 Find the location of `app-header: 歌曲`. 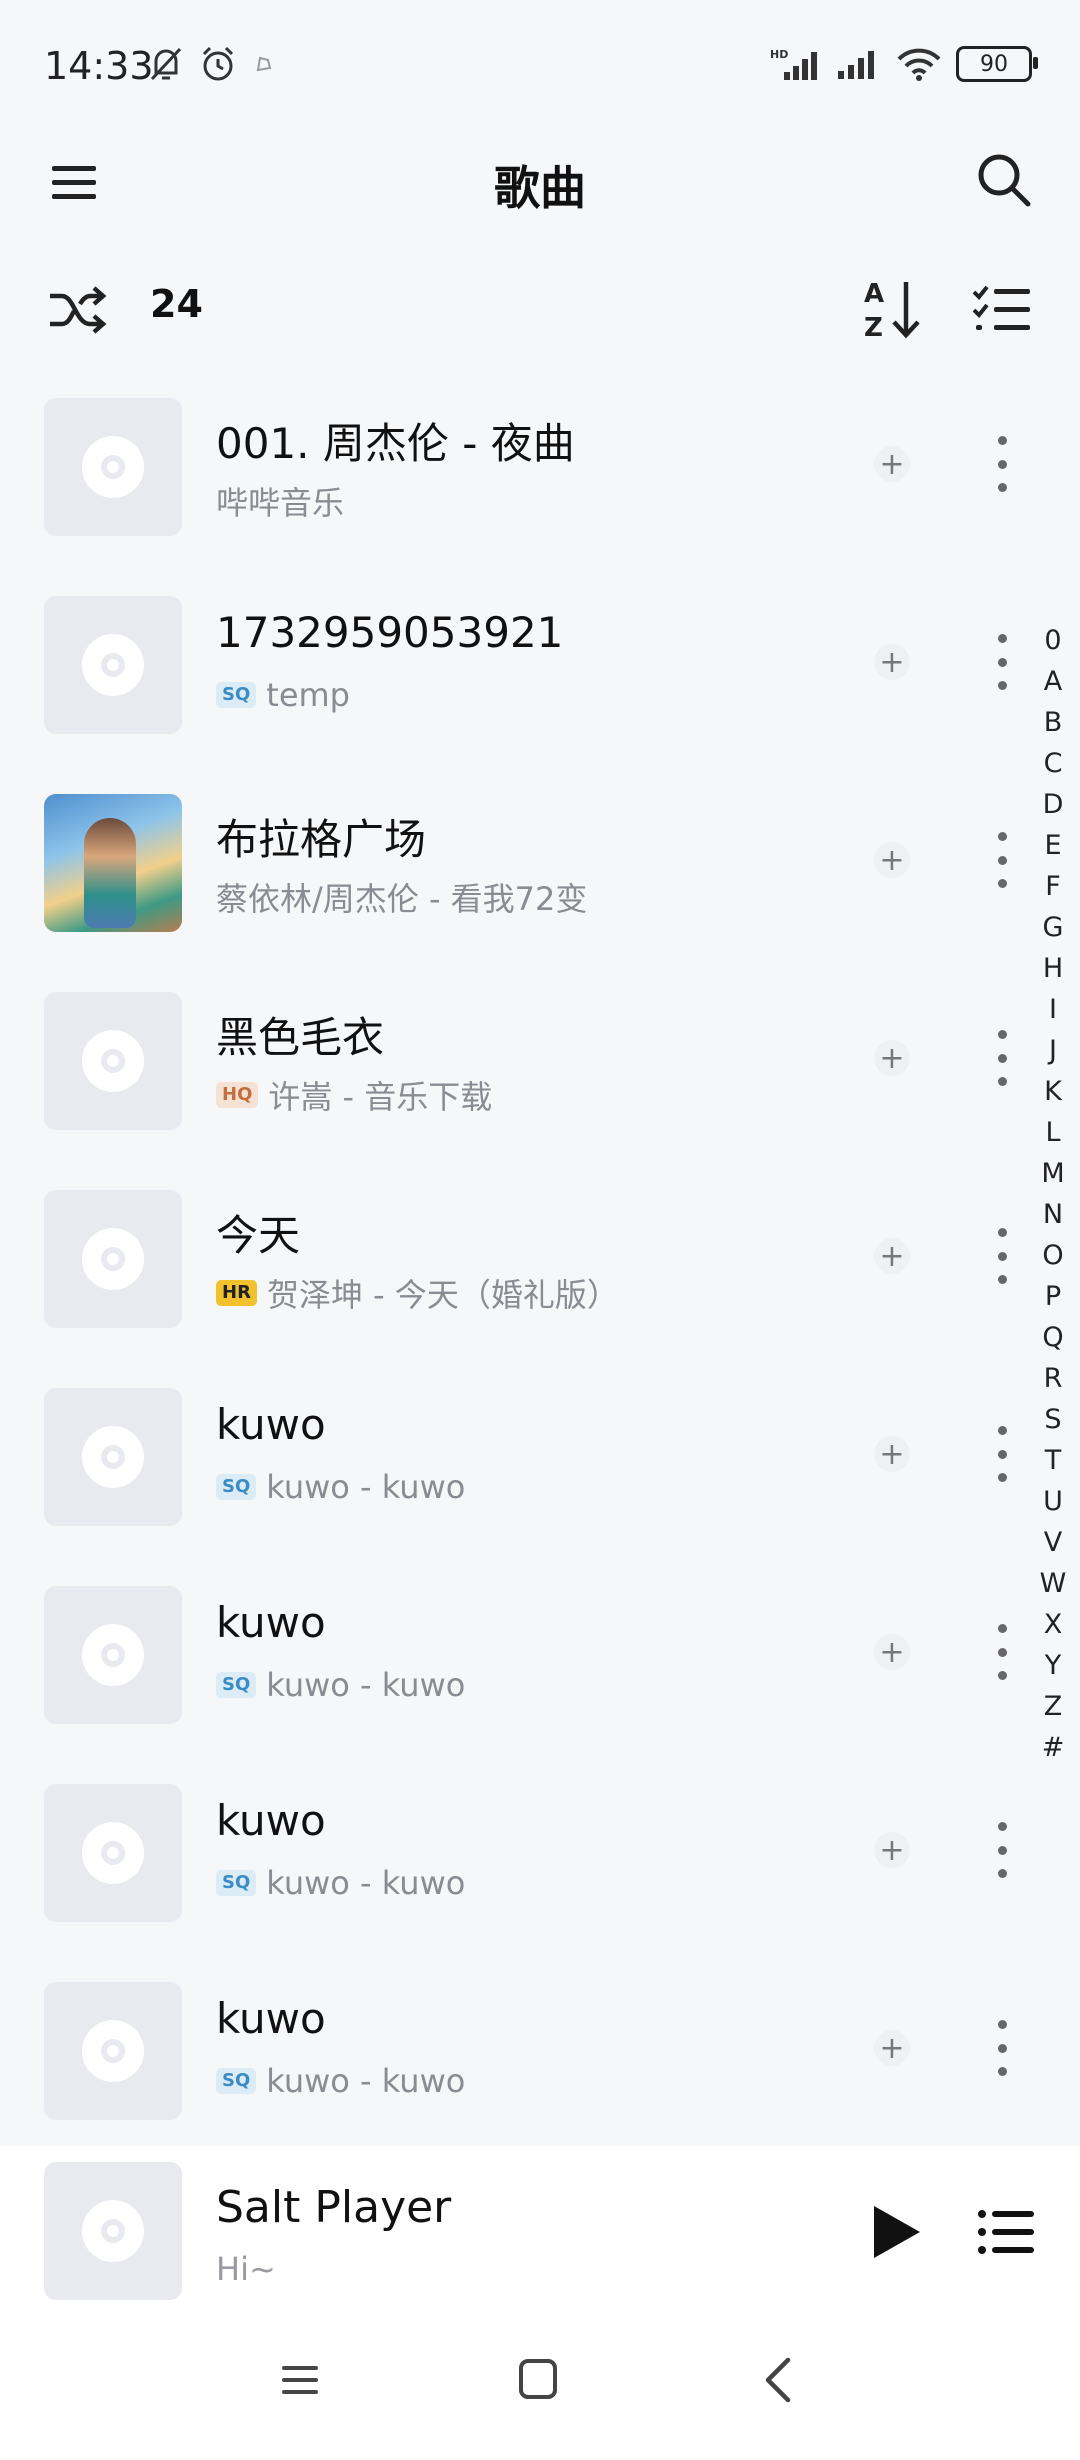

app-header: 歌曲 is located at coordinates (540, 180).